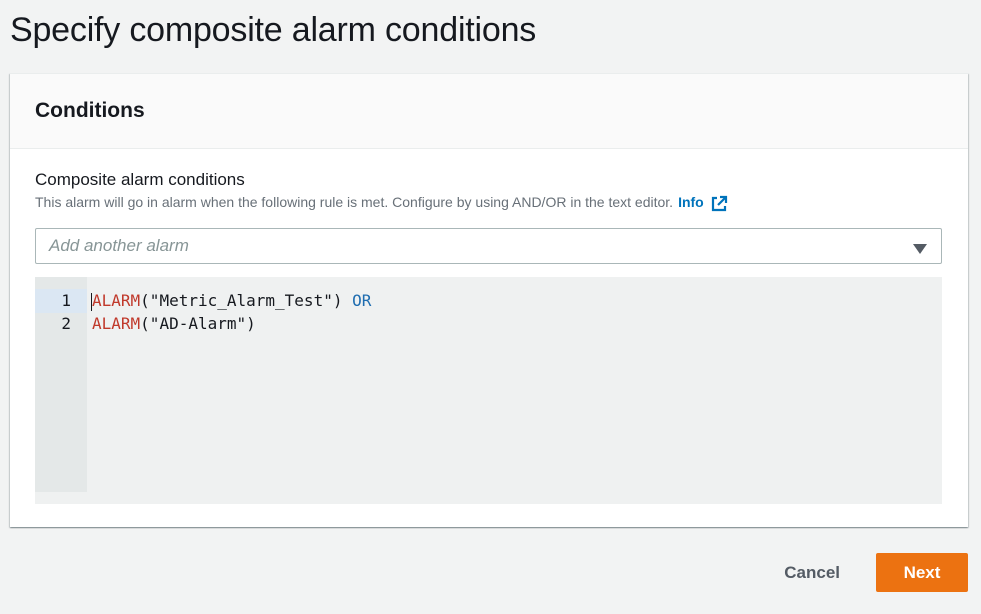 The width and height of the screenshot is (981, 614). I want to click on caret-down-icon, so click(920, 247).